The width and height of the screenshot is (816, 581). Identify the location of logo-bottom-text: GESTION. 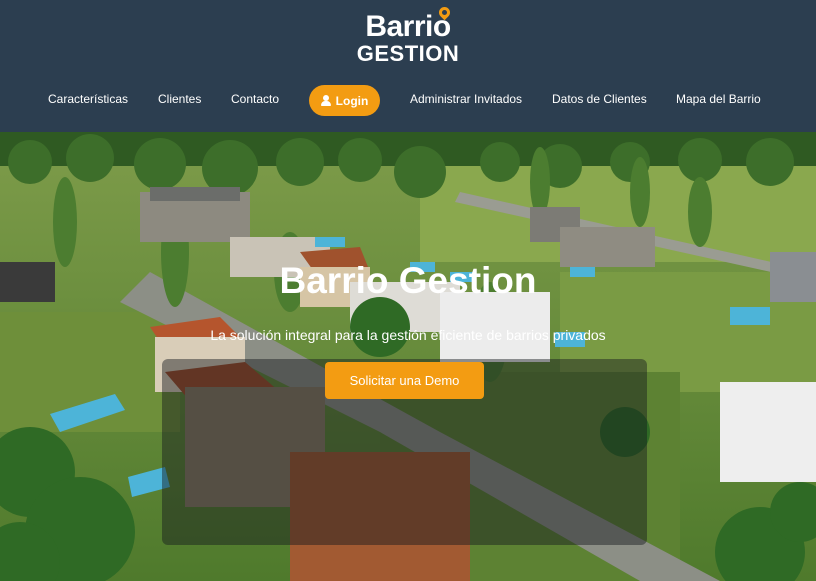
(408, 53).